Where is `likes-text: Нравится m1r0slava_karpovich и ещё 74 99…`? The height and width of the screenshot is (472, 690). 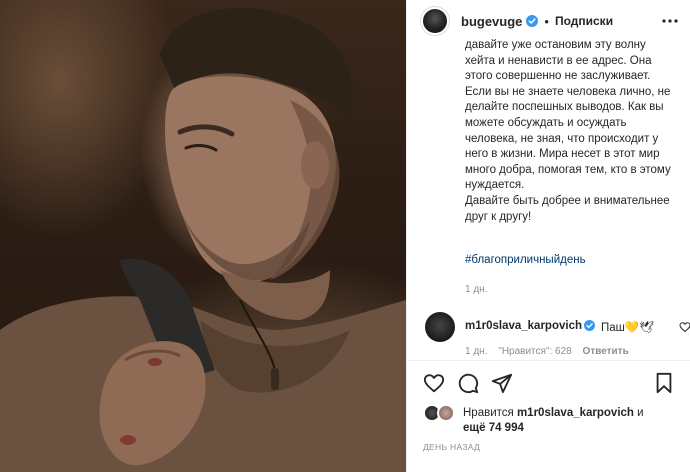 likes-text: Нравится m1r0slava_karpovich и ещё 74 99… is located at coordinates (553, 421).